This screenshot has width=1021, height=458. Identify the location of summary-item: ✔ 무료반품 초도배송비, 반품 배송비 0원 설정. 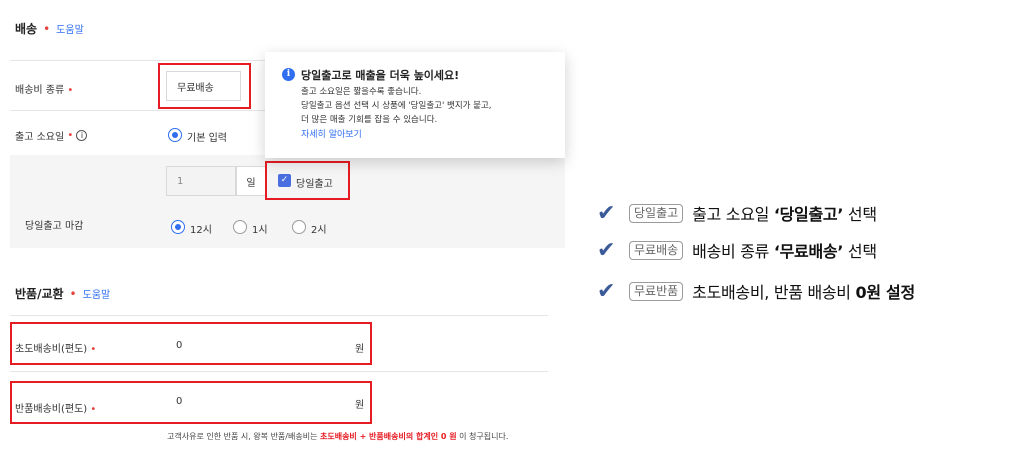
(756, 291).